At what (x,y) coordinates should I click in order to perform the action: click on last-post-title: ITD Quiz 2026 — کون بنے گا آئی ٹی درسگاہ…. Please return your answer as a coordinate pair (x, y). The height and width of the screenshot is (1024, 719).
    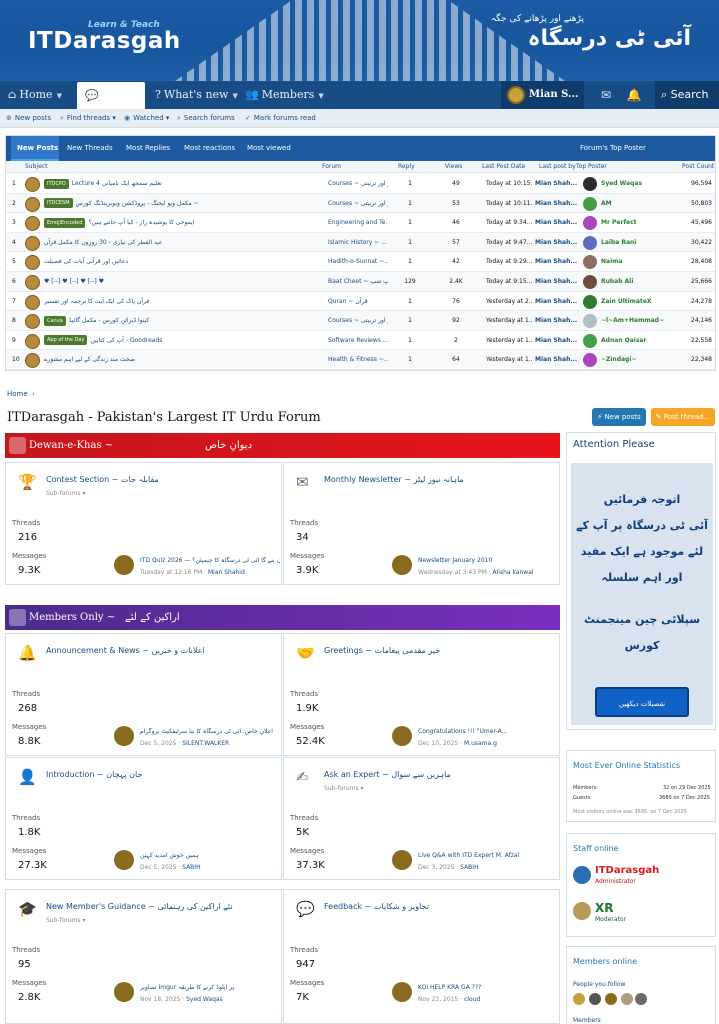
    Looking at the image, I should click on (210, 560).